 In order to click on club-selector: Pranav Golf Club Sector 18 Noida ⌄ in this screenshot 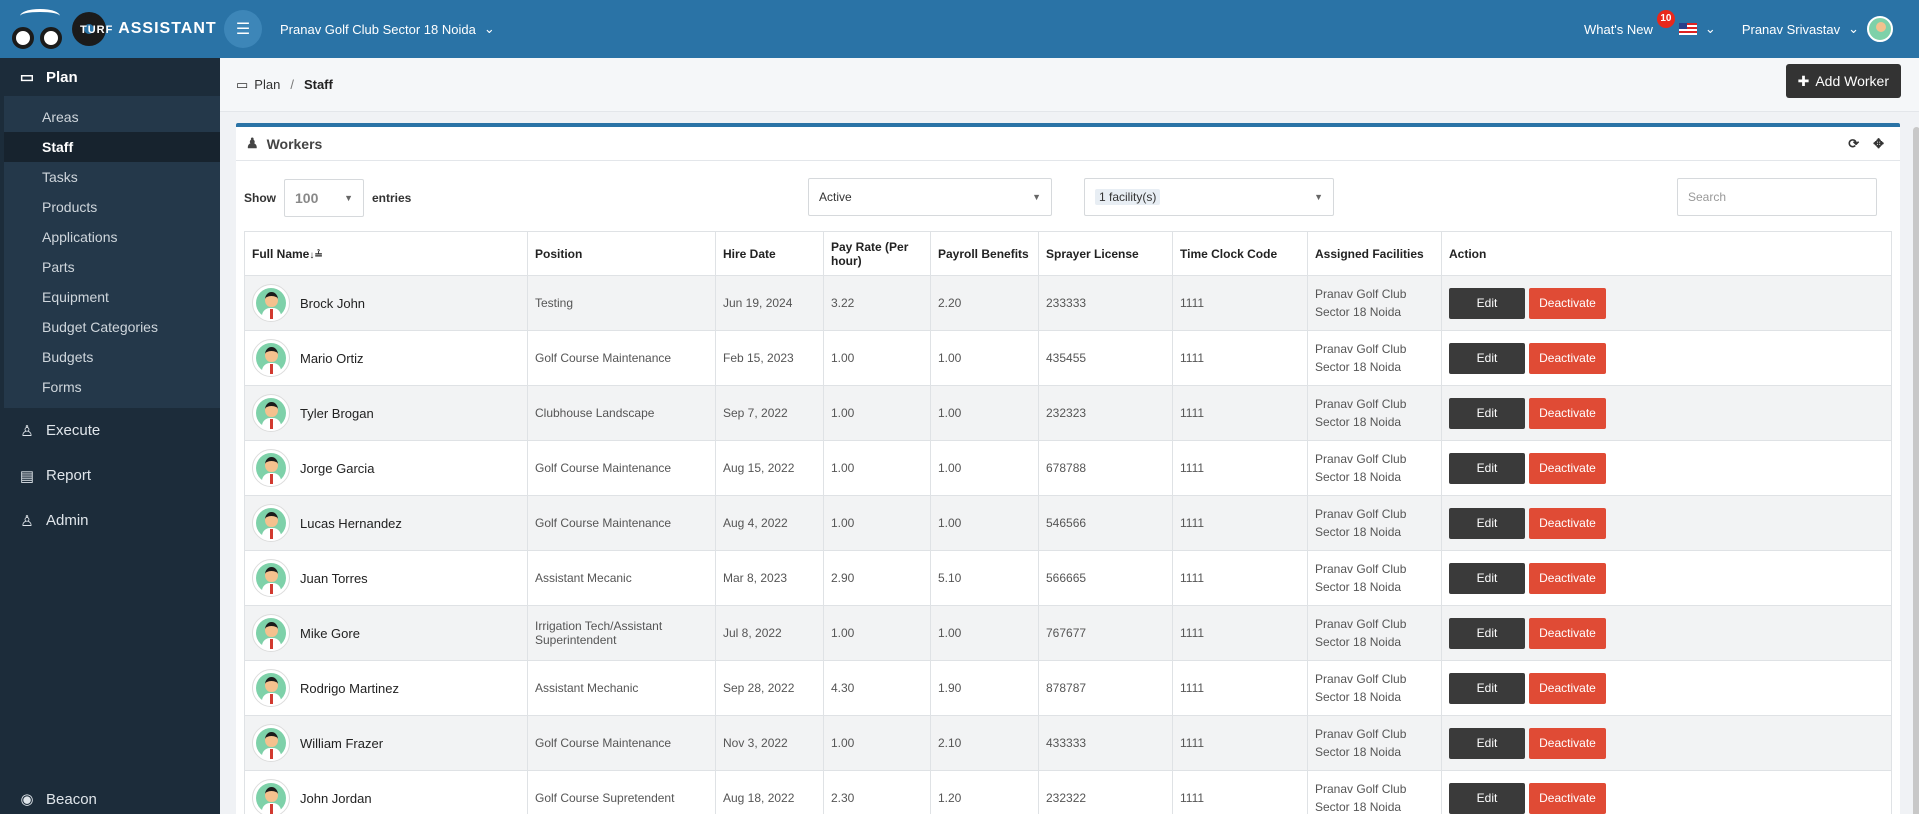, I will do `click(387, 29)`.